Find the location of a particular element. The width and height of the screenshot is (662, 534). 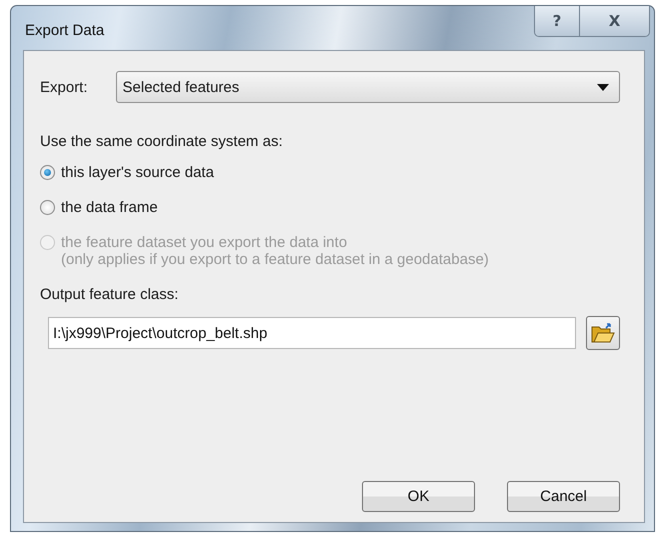

browse-button is located at coordinates (603, 333).